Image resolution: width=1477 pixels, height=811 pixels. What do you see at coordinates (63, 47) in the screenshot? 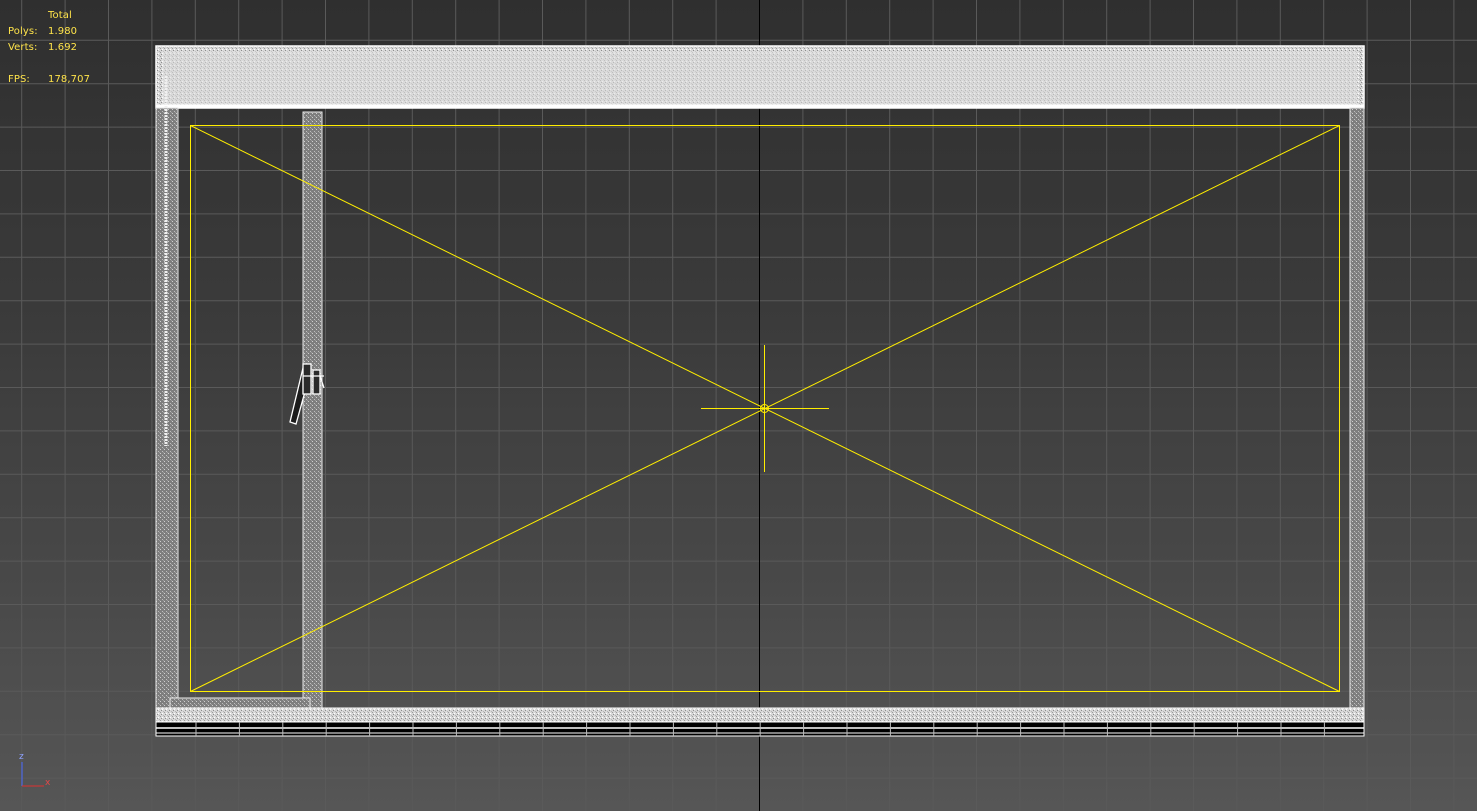
I see `verts-value: 1.692` at bounding box center [63, 47].